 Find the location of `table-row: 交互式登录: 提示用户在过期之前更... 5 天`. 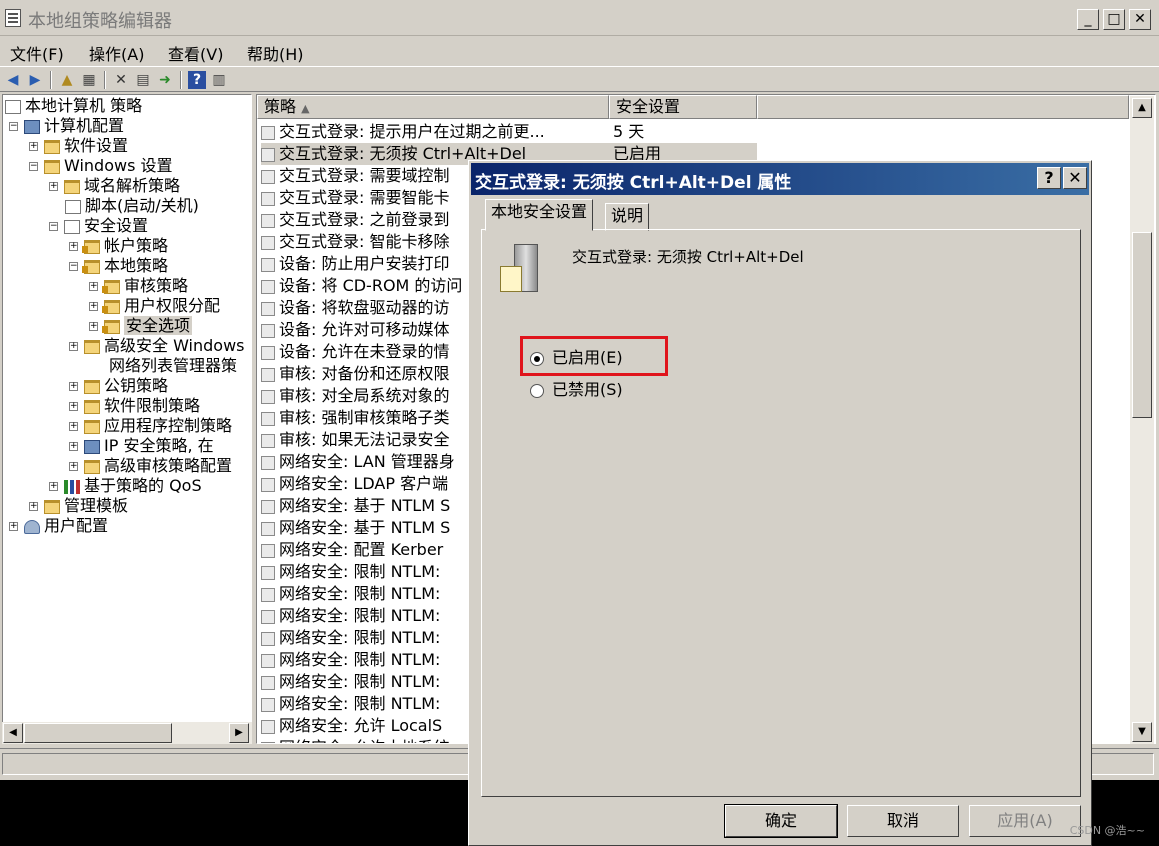

table-row: 交互式登录: 提示用户在过期之前更... 5 天 is located at coordinates (509, 132).